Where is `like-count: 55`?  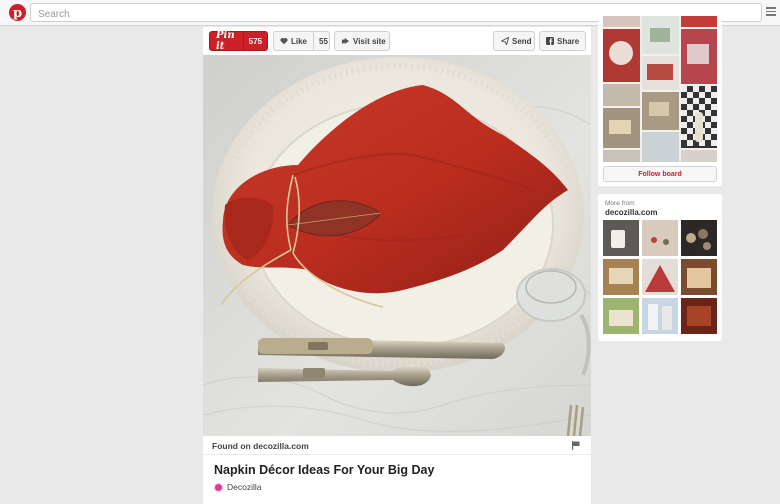
like-count: 55 is located at coordinates (323, 41).